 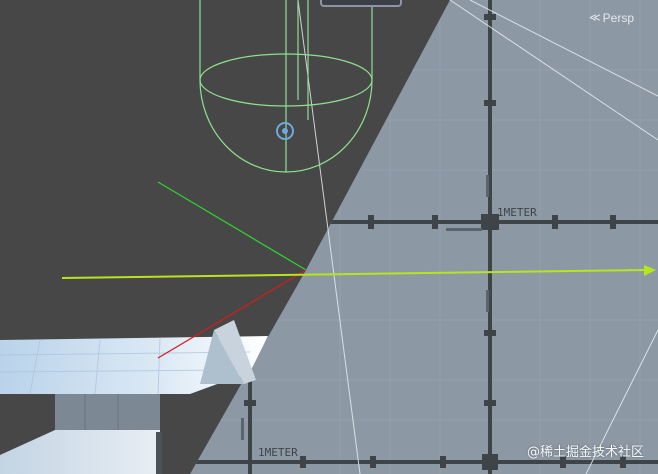 I want to click on grid-label-1meter: 1METER, so click(x=517, y=212).